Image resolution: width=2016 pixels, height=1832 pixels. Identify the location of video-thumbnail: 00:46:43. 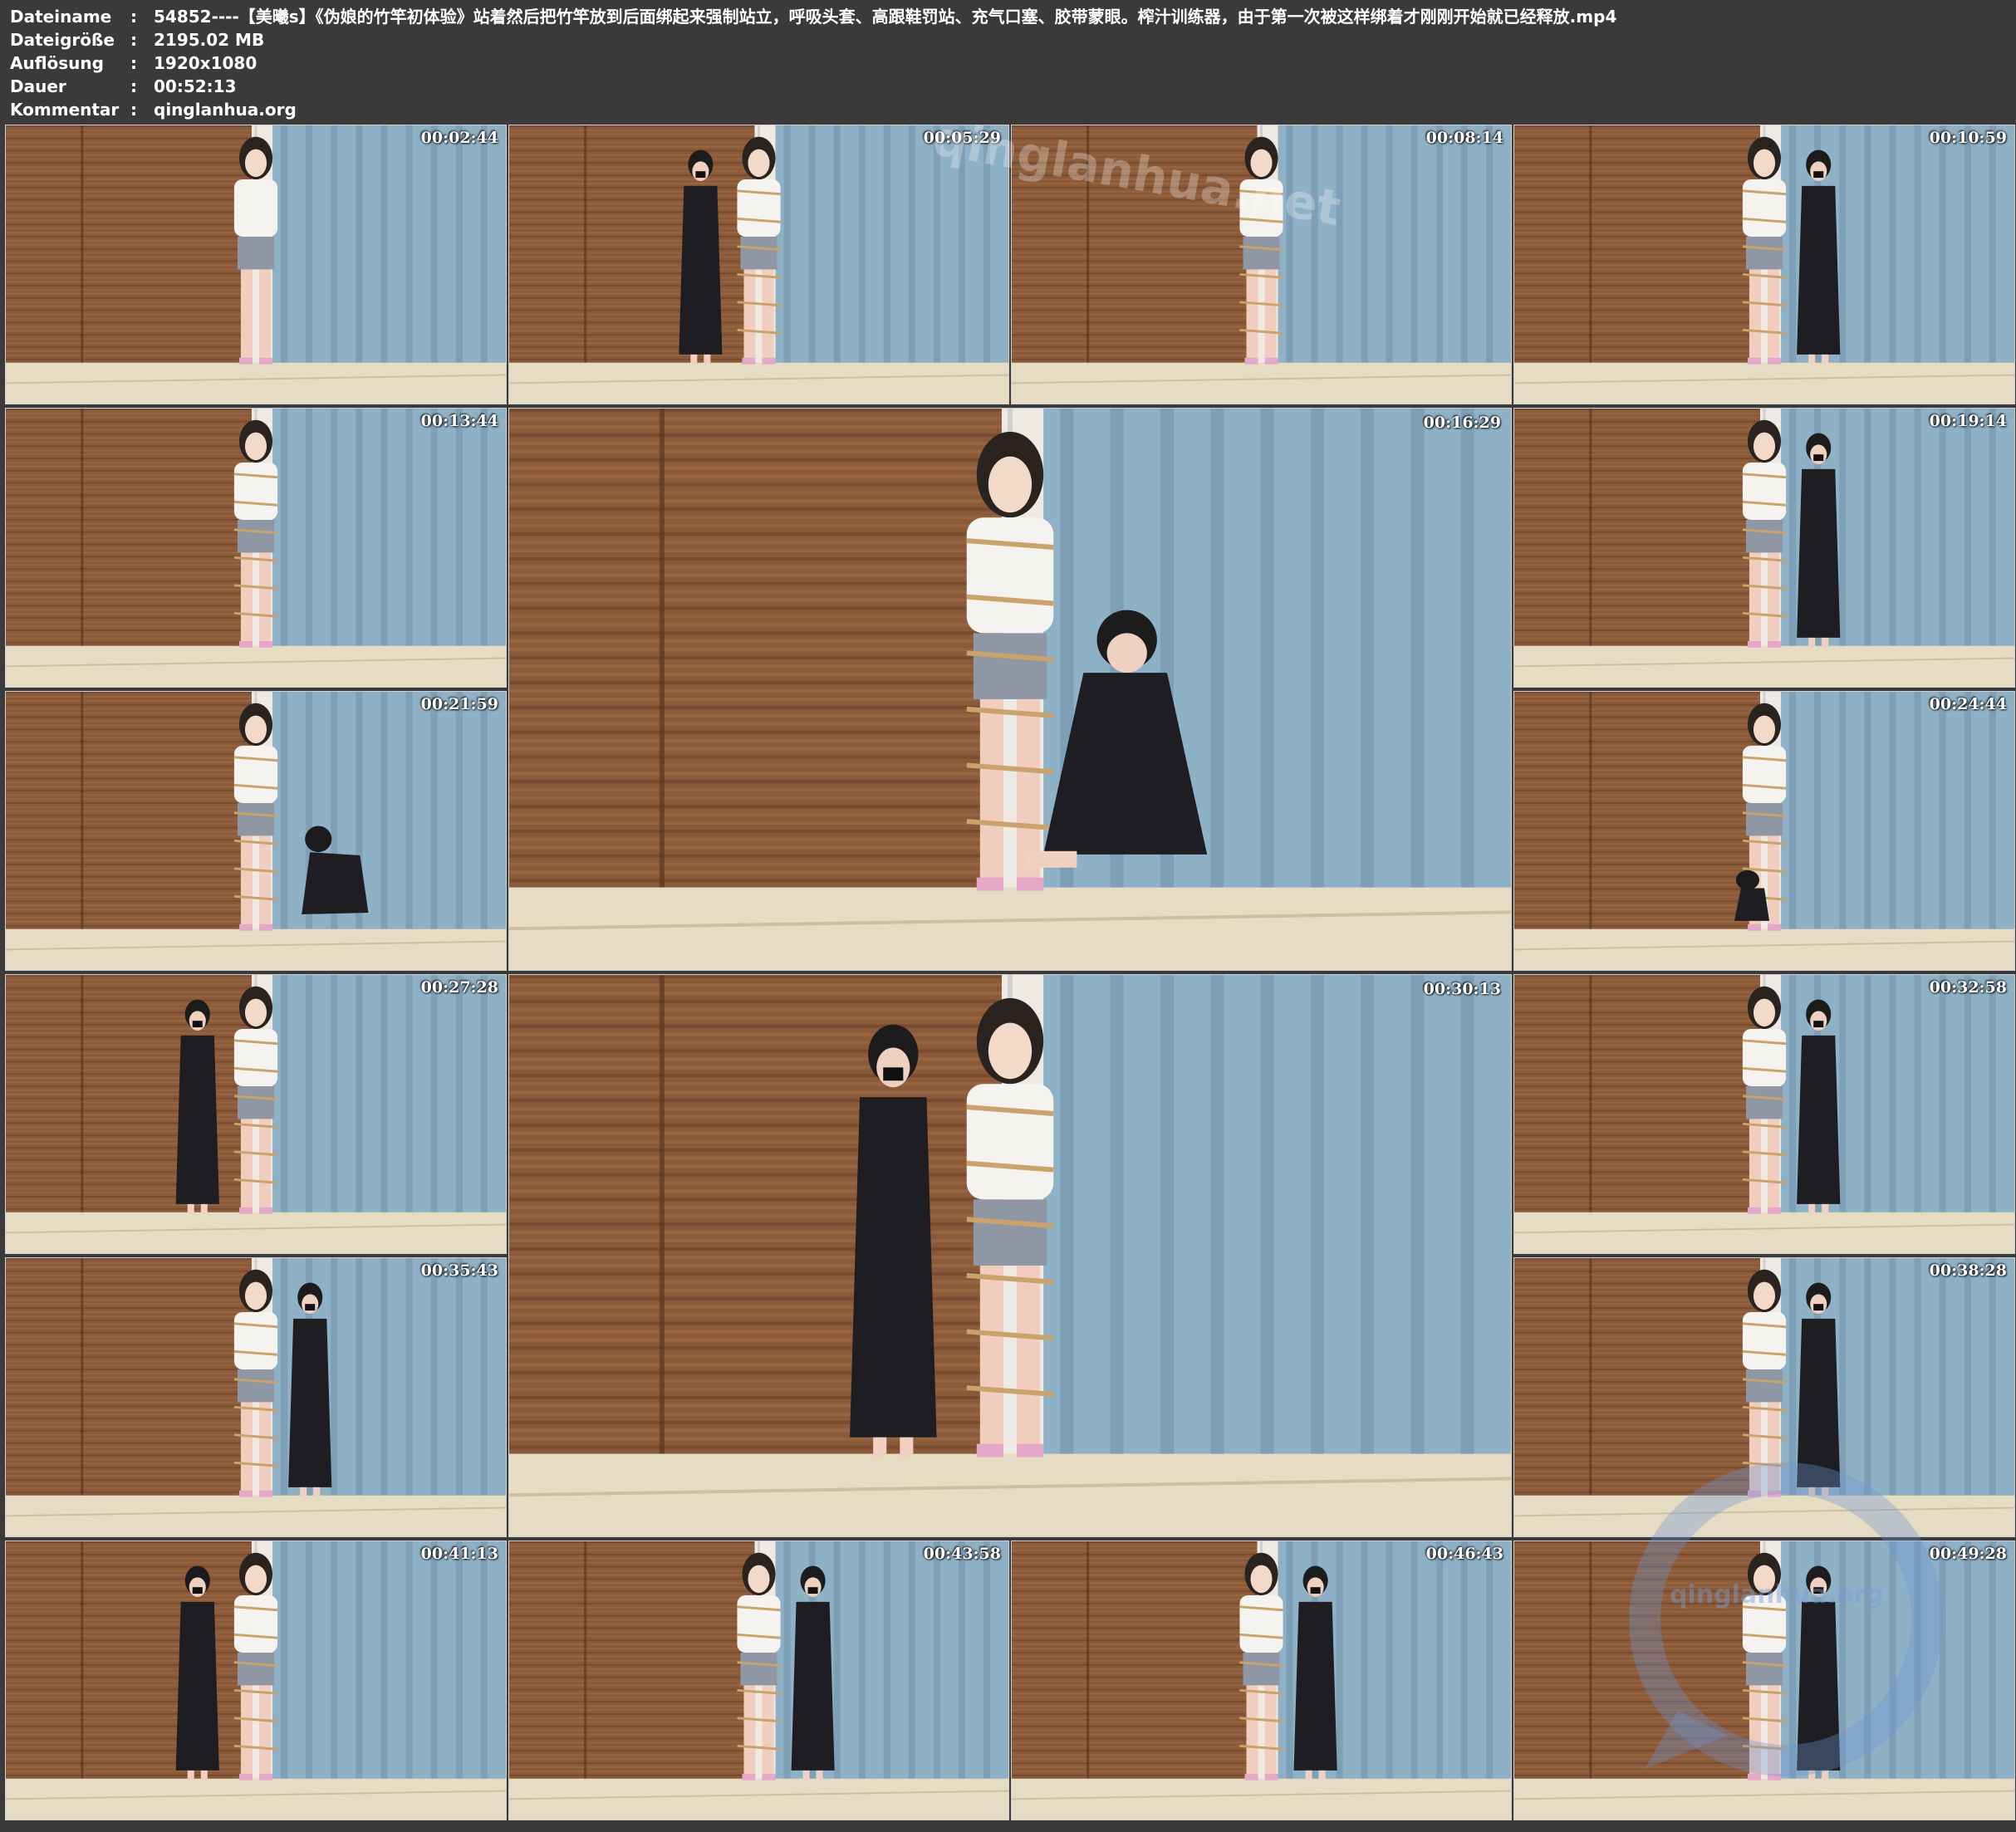
(1261, 1680).